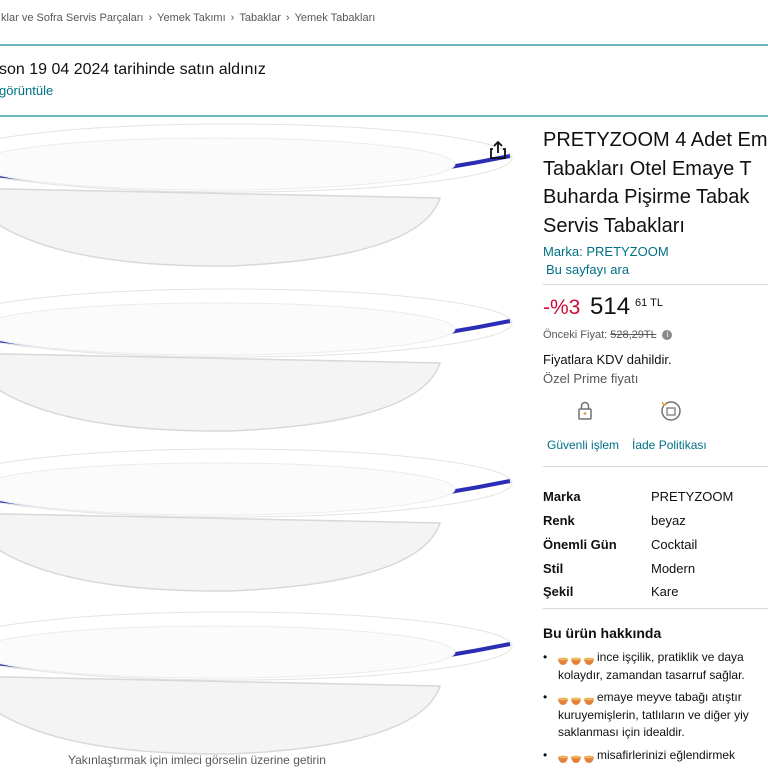  Describe the element at coordinates (647, 168) in the screenshot. I see `product-title-line: Tabakları Otel Emaye T` at that location.